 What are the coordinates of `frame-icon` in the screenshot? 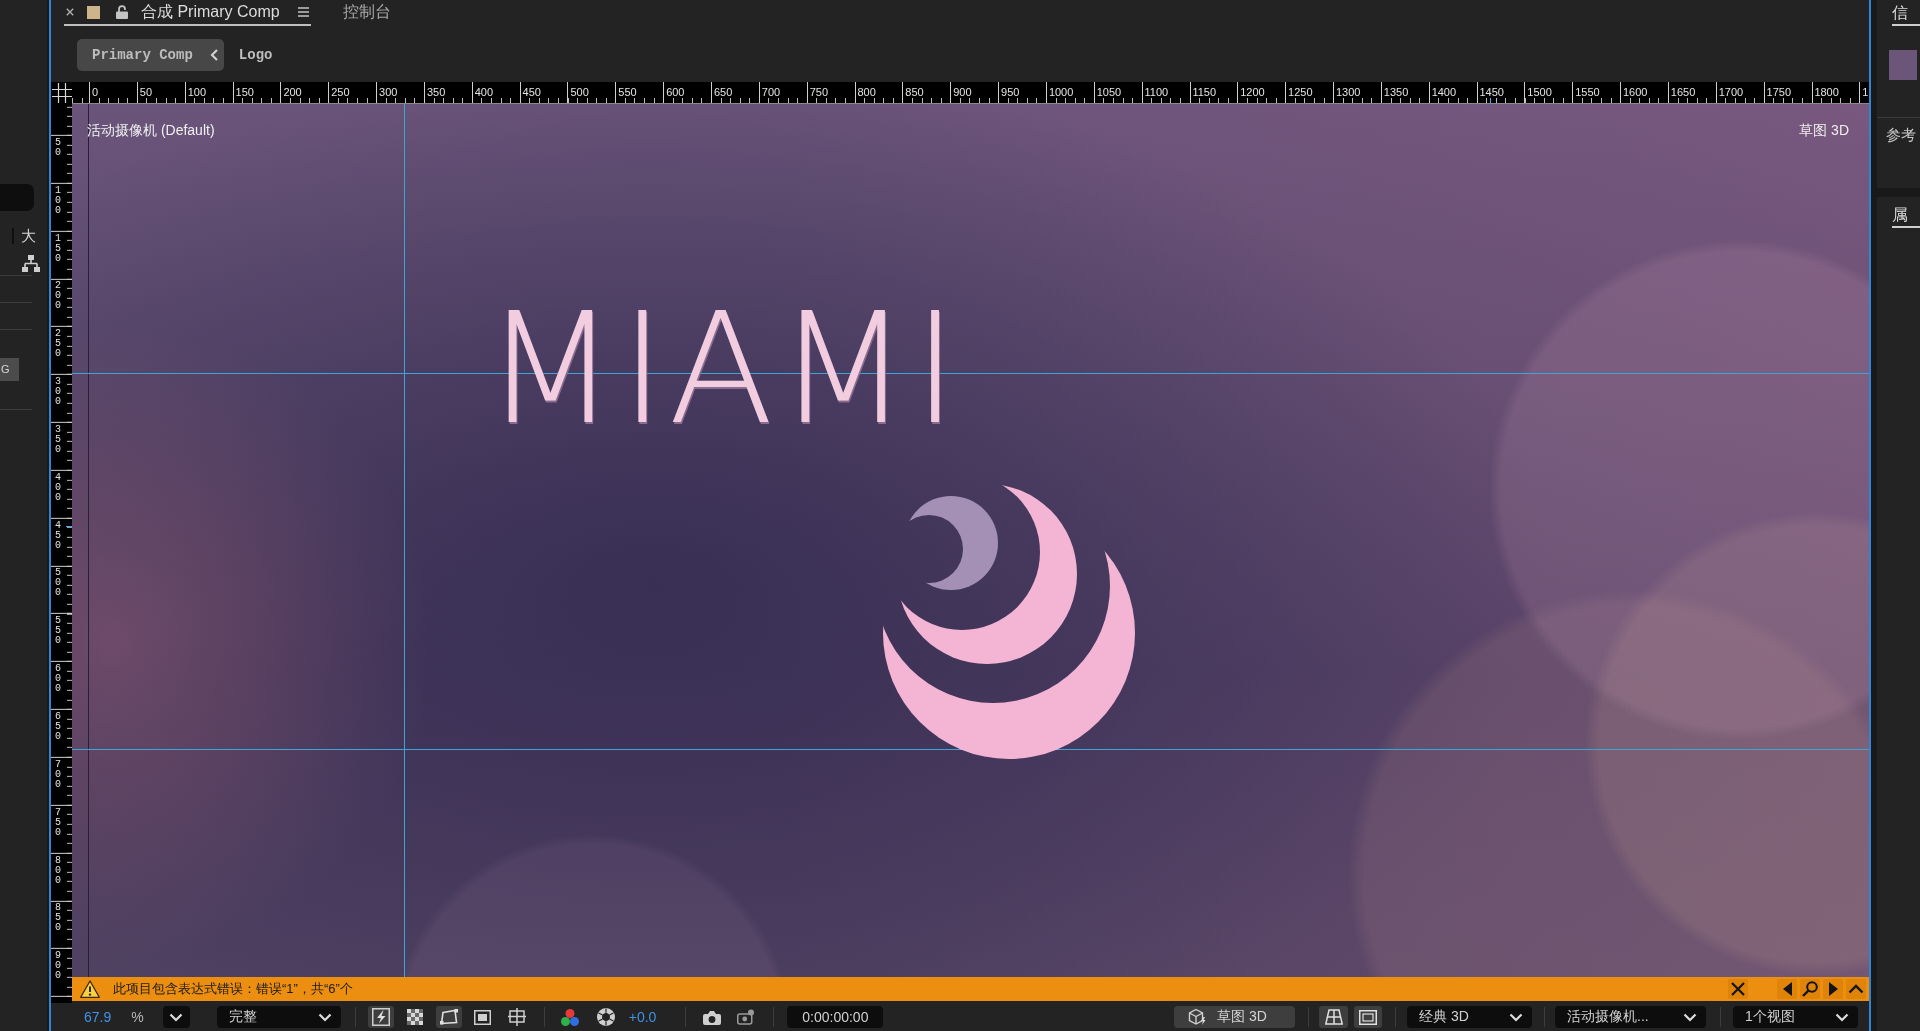 It's located at (1368, 1017).